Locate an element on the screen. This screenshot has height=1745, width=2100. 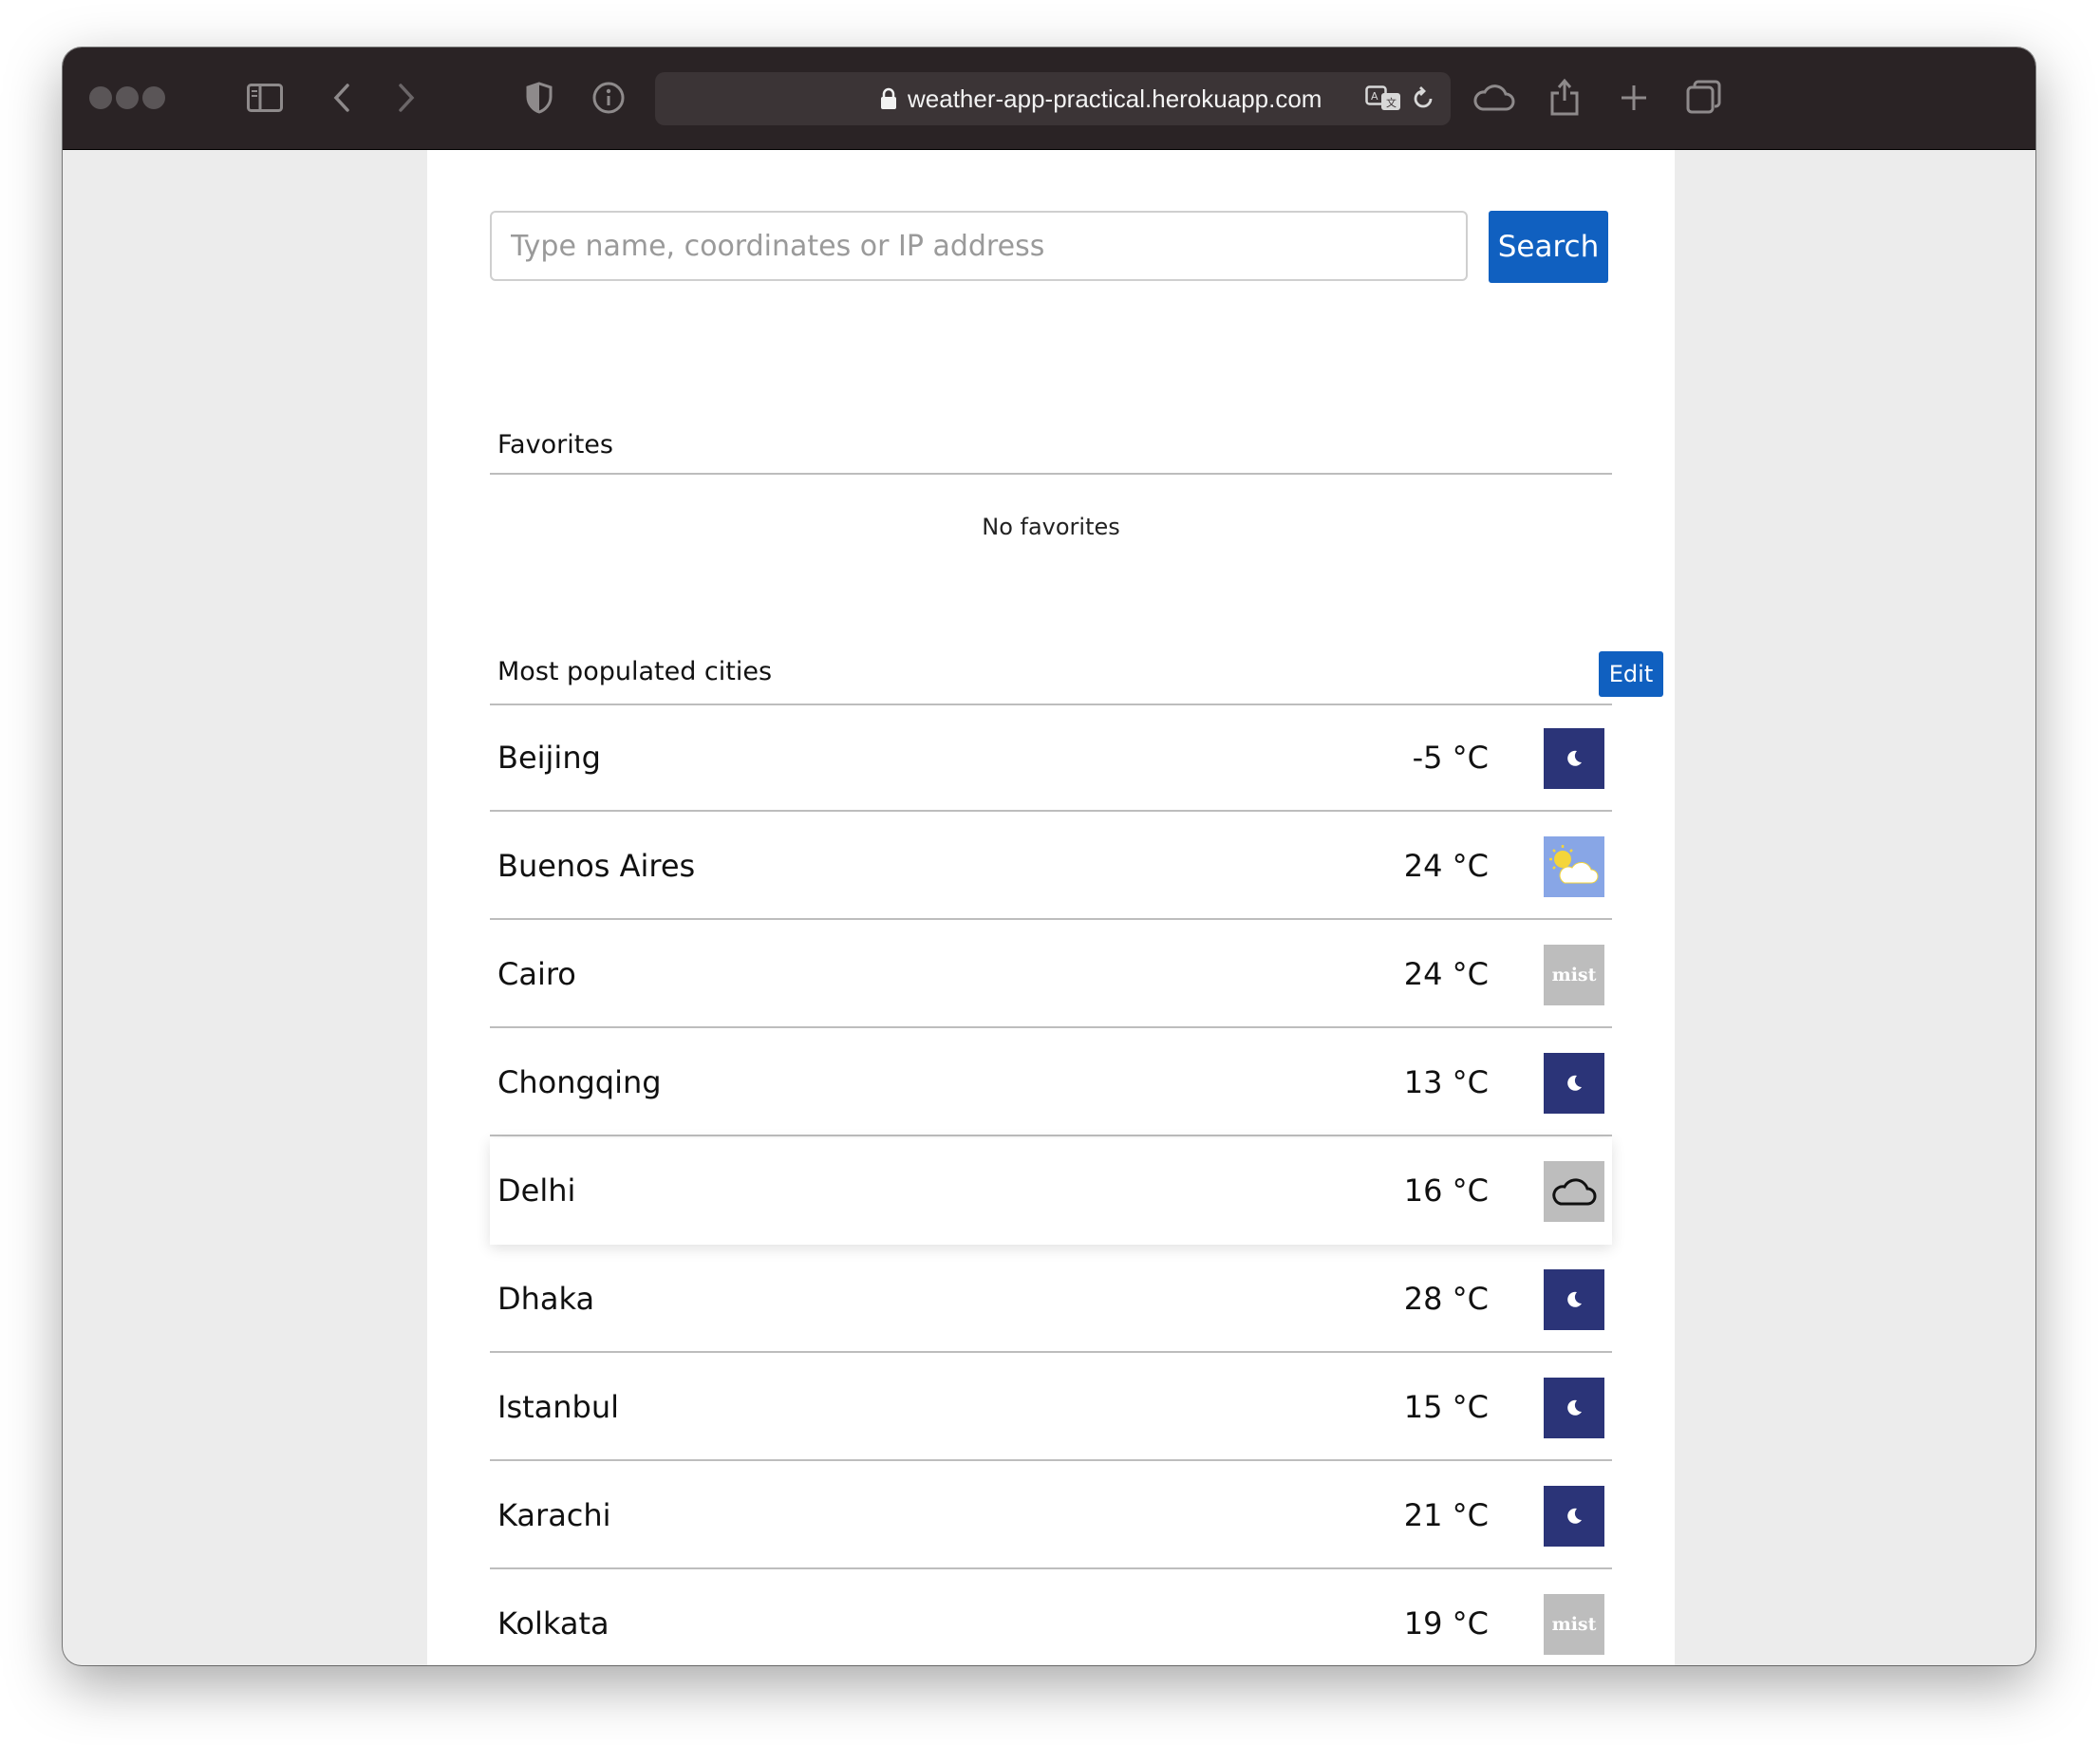
privacy-shield-icon is located at coordinates (539, 98).